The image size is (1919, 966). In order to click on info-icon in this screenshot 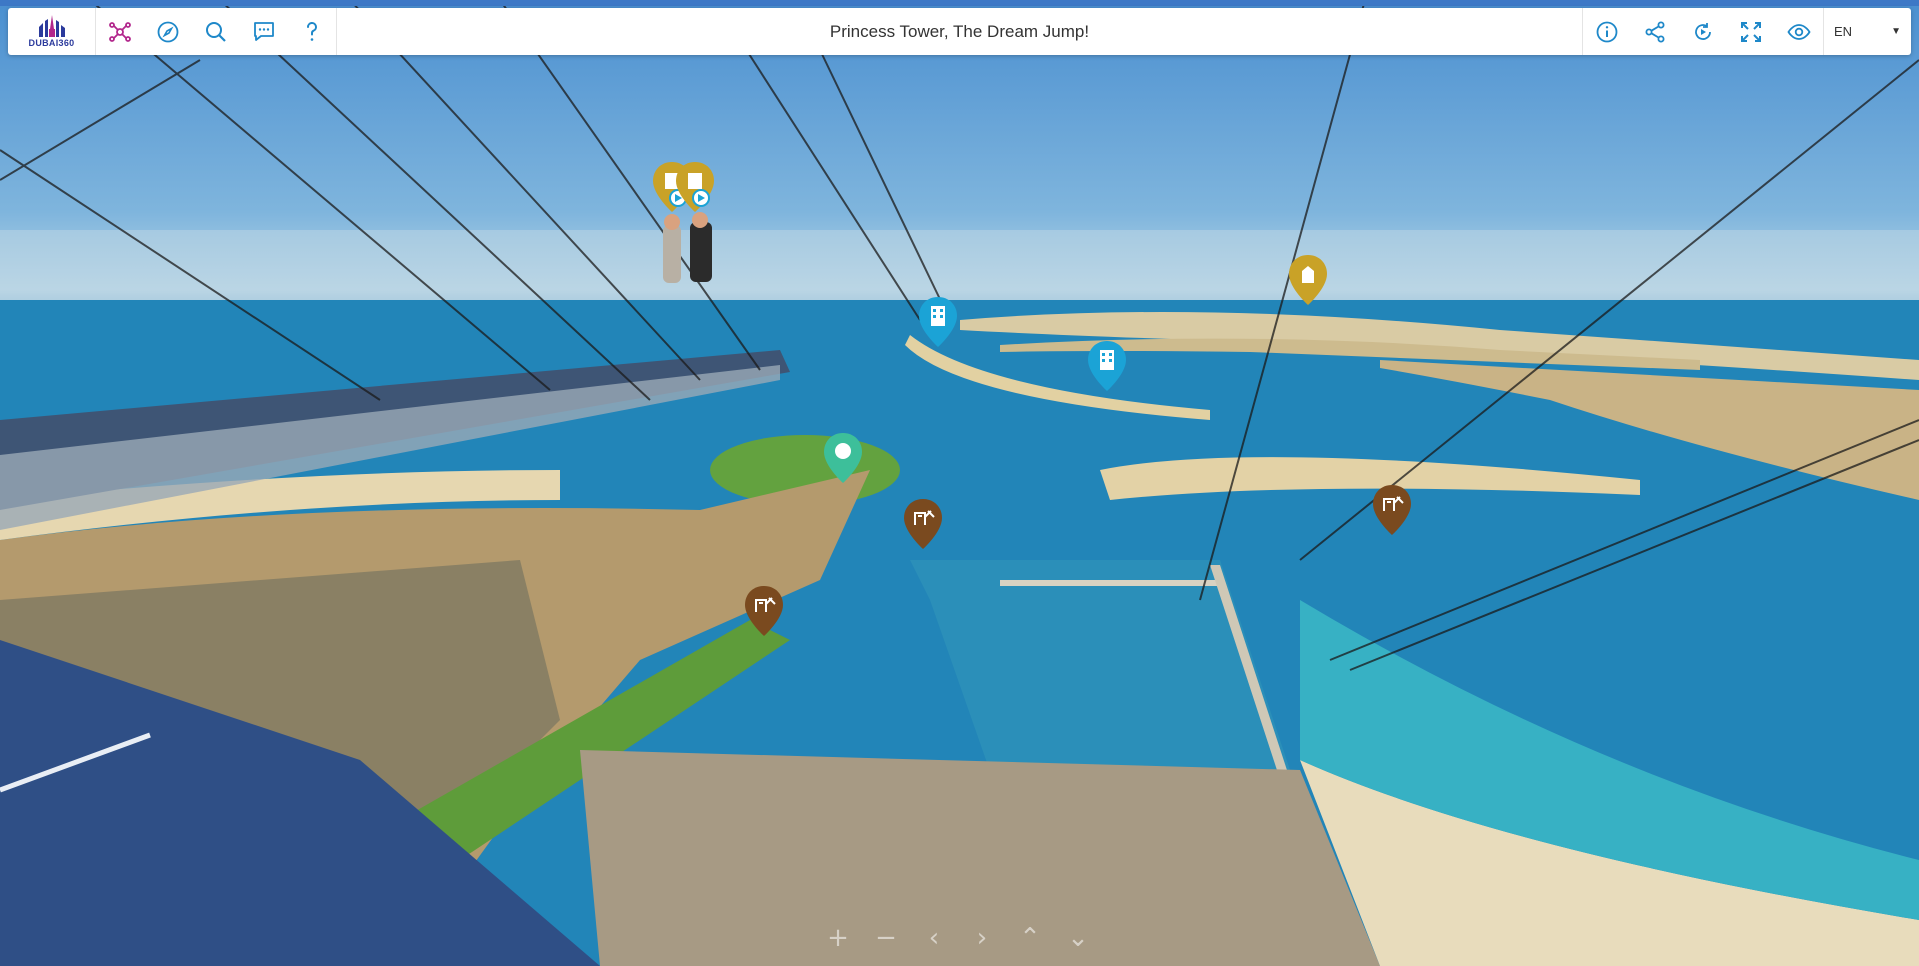, I will do `click(1607, 31)`.